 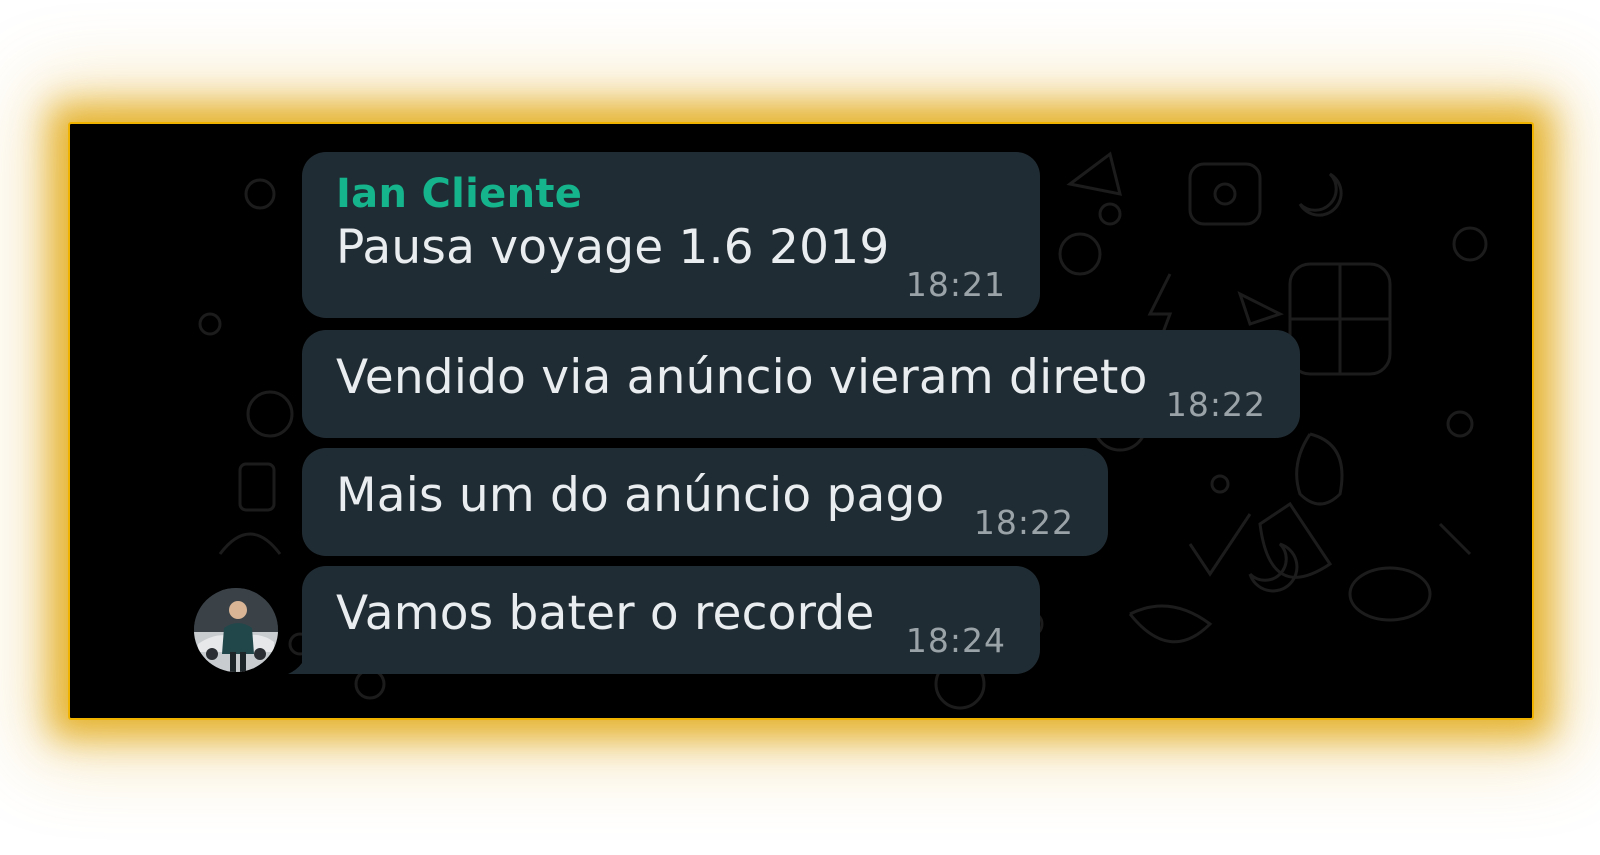 I want to click on message-text: Vendido via anúncio vieram direto, so click(x=742, y=377).